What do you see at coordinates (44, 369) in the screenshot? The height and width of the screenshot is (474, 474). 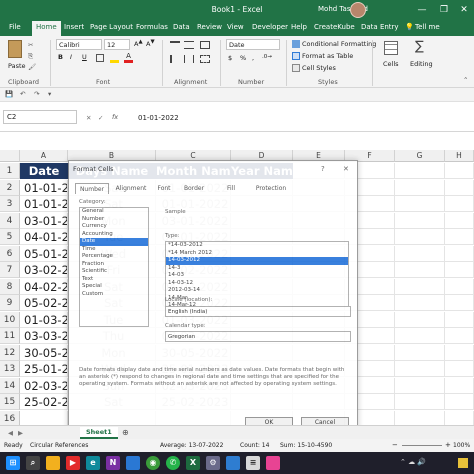 I see `date-cell: 25-01-2023` at bounding box center [44, 369].